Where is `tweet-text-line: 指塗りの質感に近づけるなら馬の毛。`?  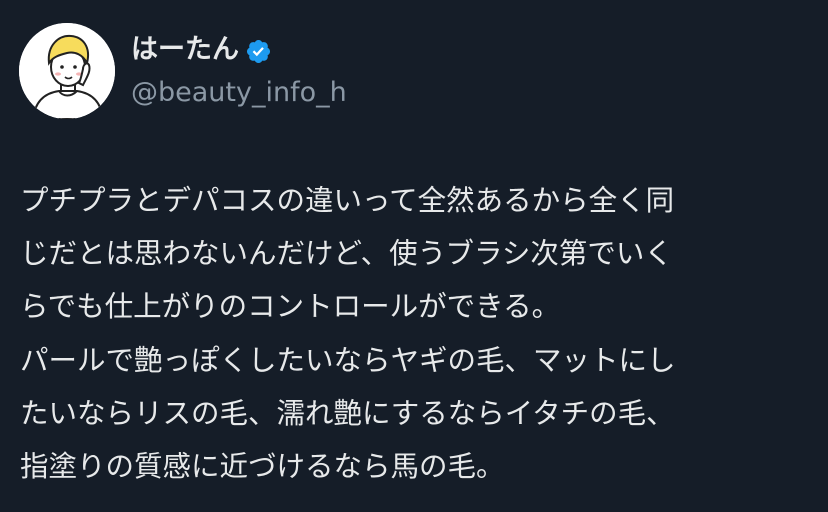
tweet-text-line: 指塗りの質感に近づけるなら馬の毛。 is located at coordinates (262, 467).